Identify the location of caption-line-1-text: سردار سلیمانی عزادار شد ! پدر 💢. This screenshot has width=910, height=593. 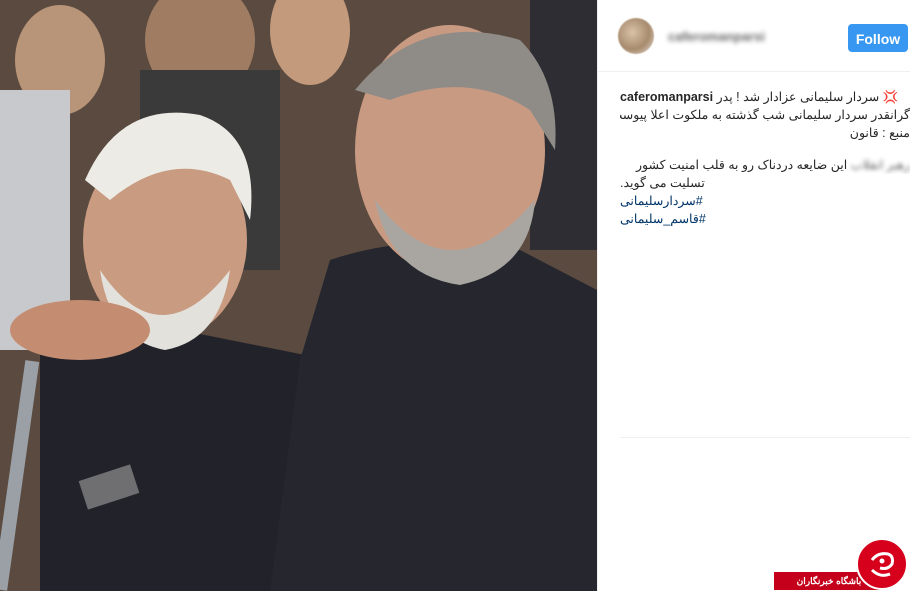
(807, 97).